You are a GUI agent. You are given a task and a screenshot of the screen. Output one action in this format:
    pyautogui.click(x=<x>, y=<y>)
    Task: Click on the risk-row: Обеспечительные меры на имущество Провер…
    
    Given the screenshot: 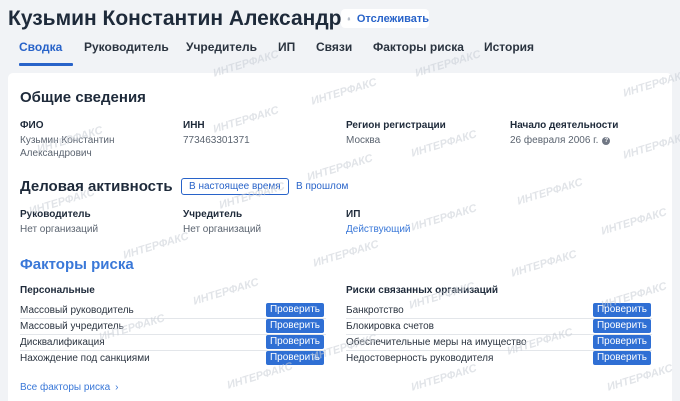 What is the action you would take?
    pyautogui.click(x=499, y=343)
    